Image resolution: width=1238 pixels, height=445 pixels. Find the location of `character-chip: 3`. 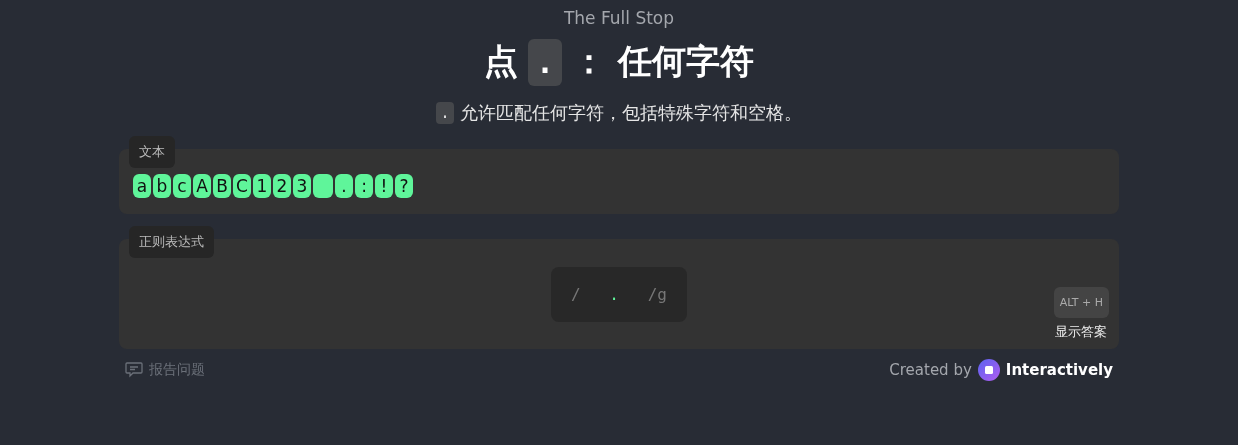

character-chip: 3 is located at coordinates (302, 186).